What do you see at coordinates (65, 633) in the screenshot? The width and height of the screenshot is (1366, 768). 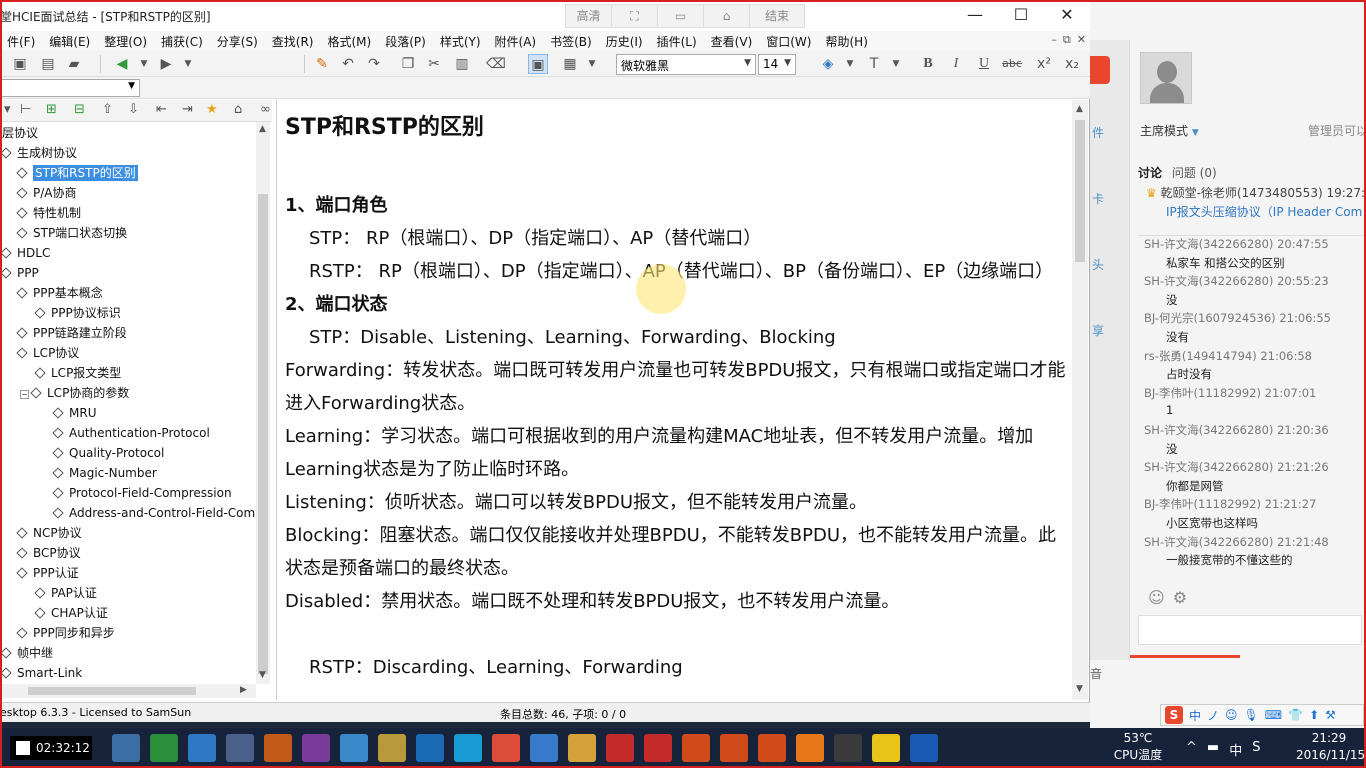 I see `tree-node: PPP同步和异步` at bounding box center [65, 633].